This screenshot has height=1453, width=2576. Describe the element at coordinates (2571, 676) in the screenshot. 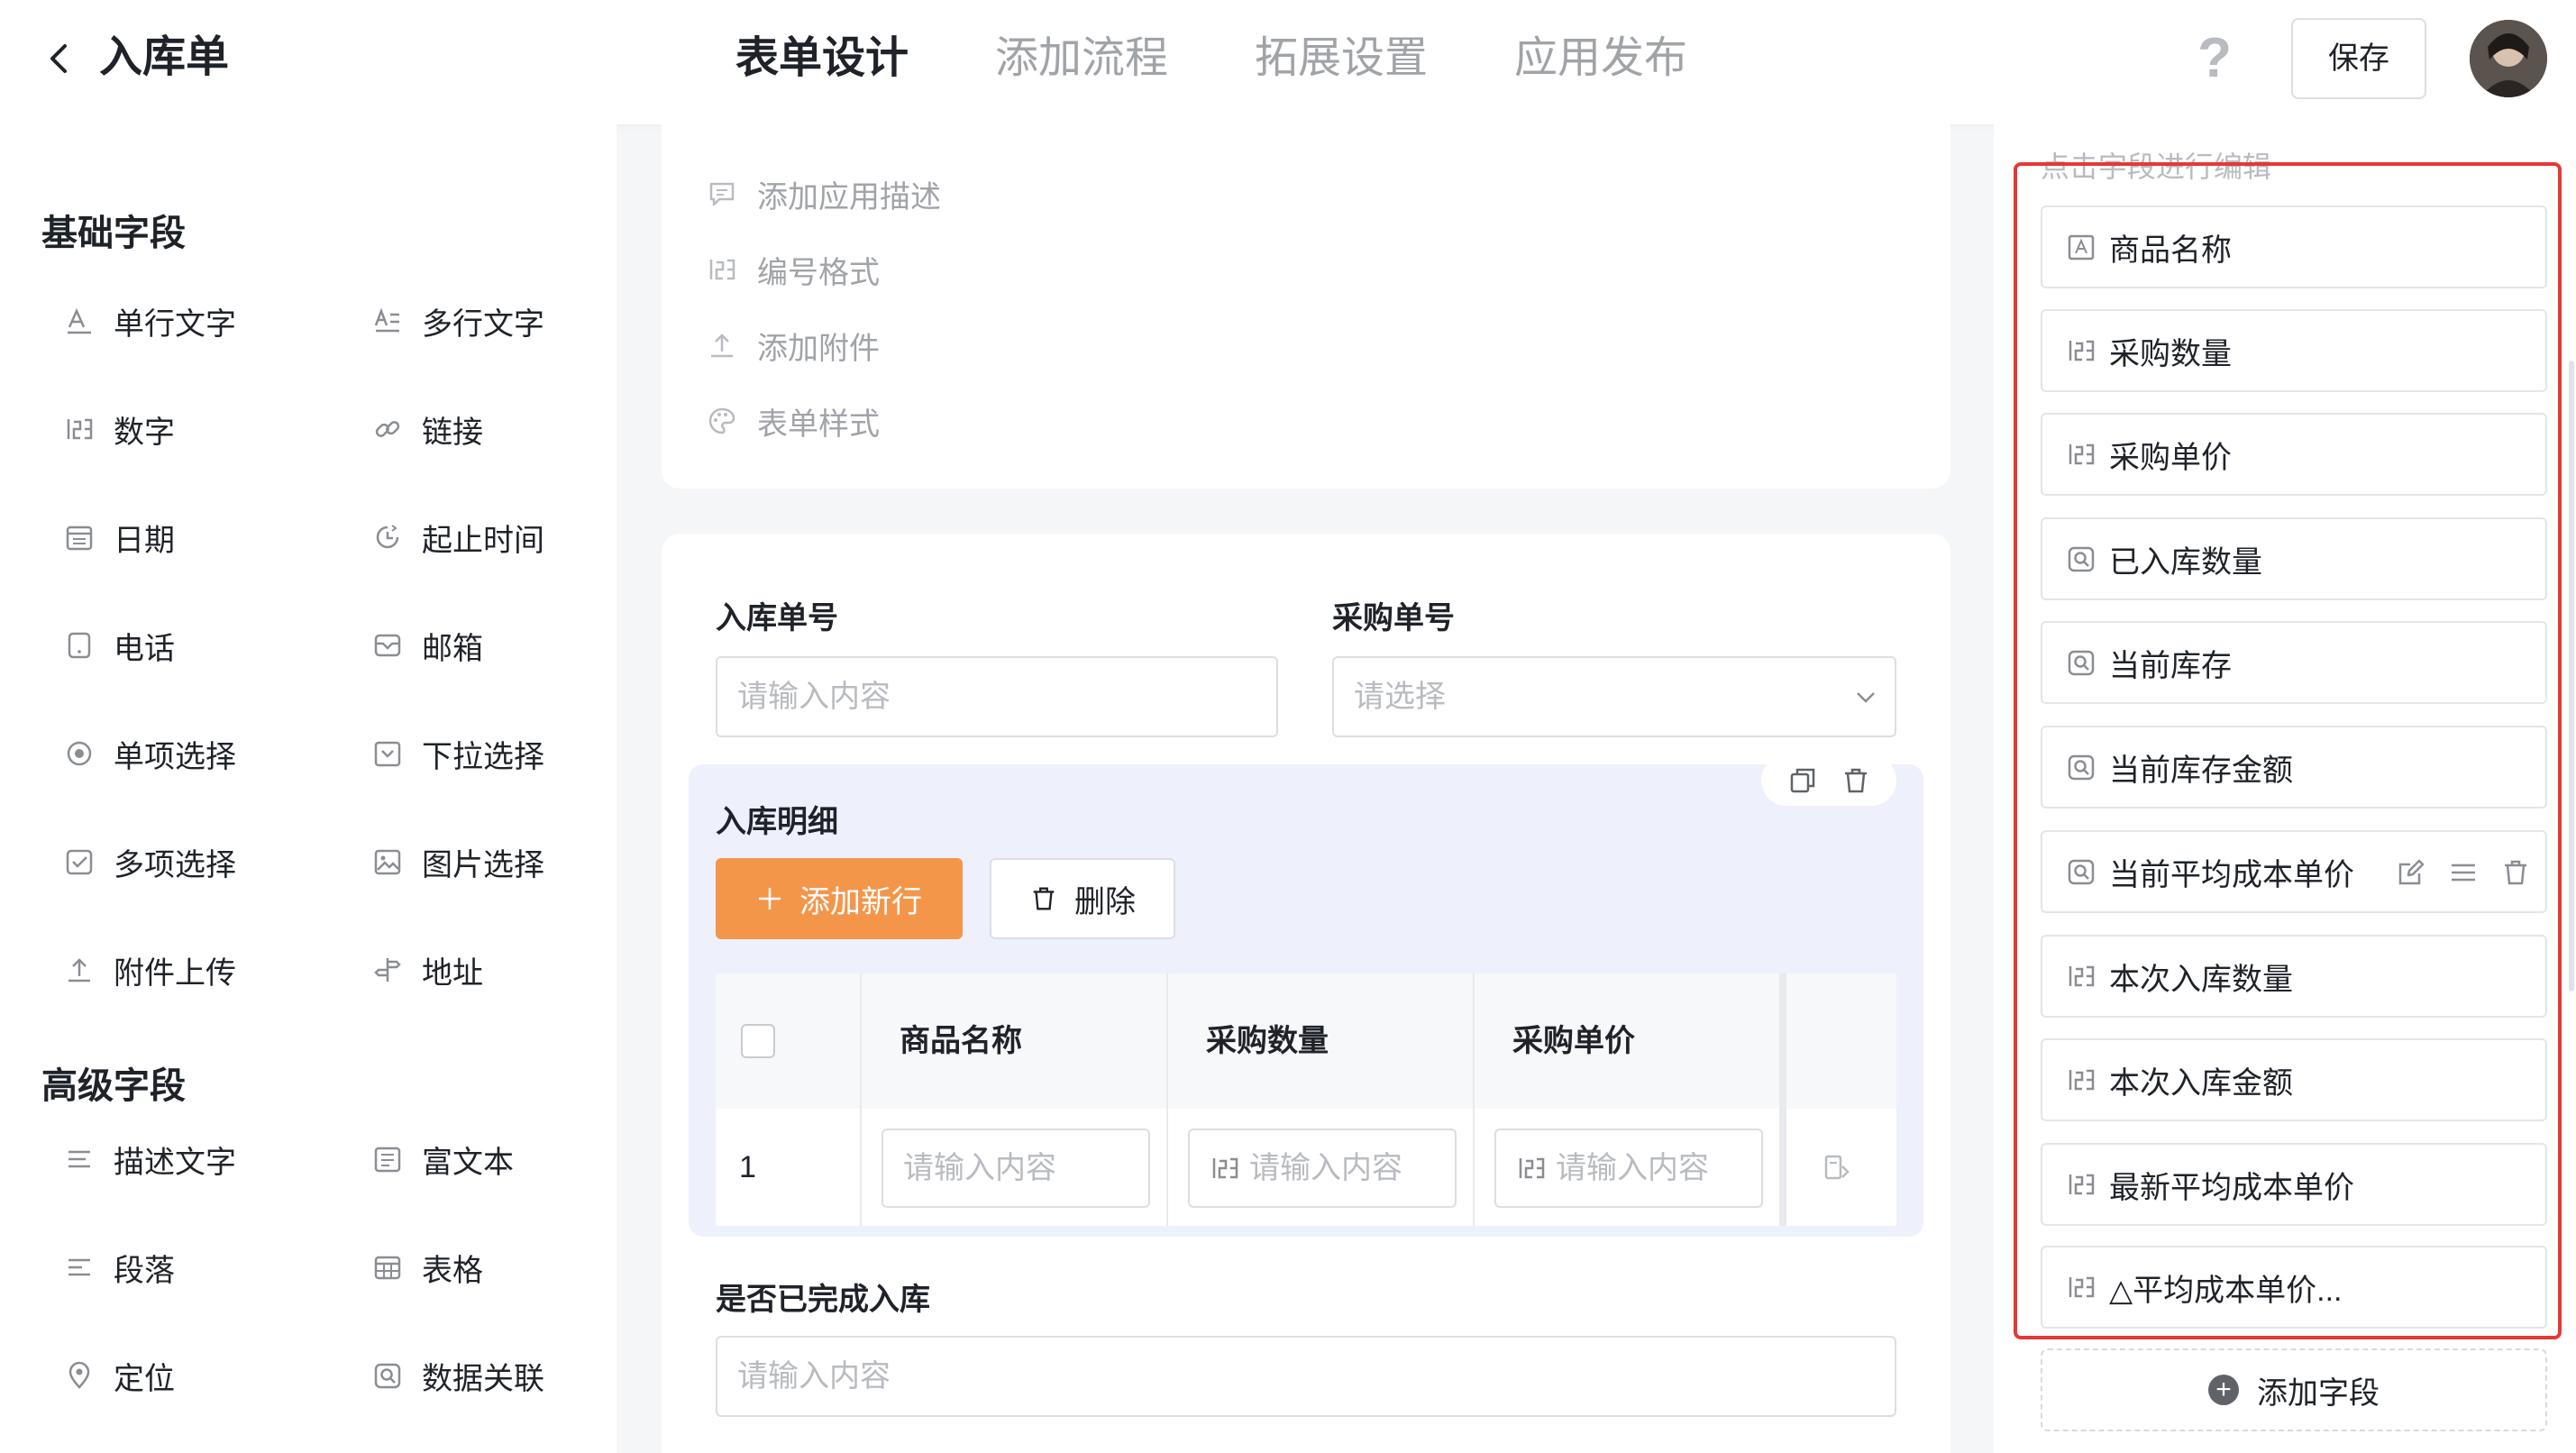

I see `right-panel-scrollbar` at that location.